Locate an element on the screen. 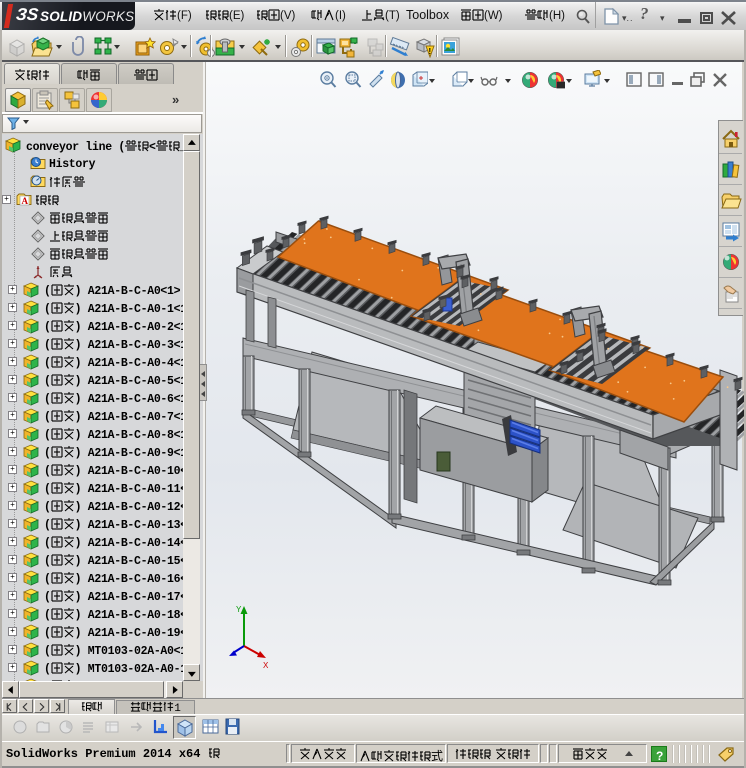 This screenshot has height=768, width=746. svg-text: A is located at coordinates (25, 201).